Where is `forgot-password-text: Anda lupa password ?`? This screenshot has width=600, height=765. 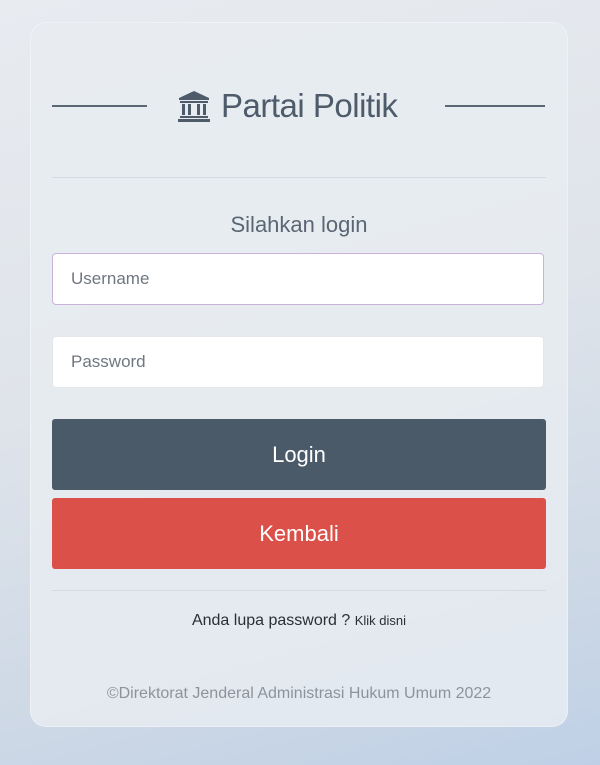
forgot-password-text: Anda lupa password ? is located at coordinates (273, 620).